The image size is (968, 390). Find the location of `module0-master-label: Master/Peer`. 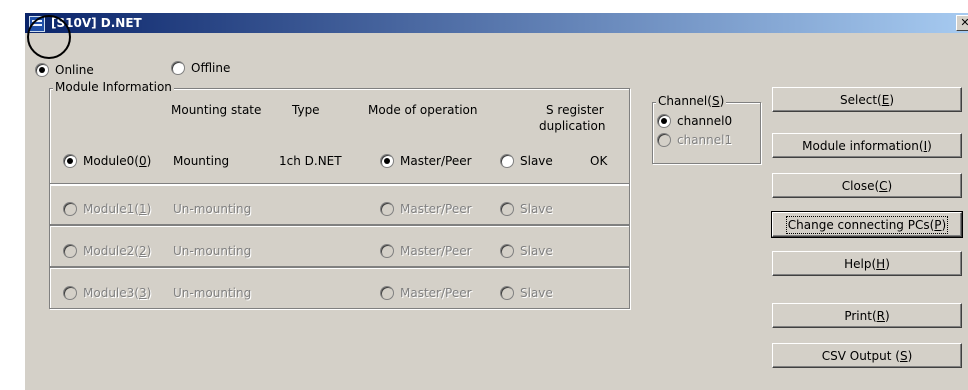

module0-master-label: Master/Peer is located at coordinates (436, 161).